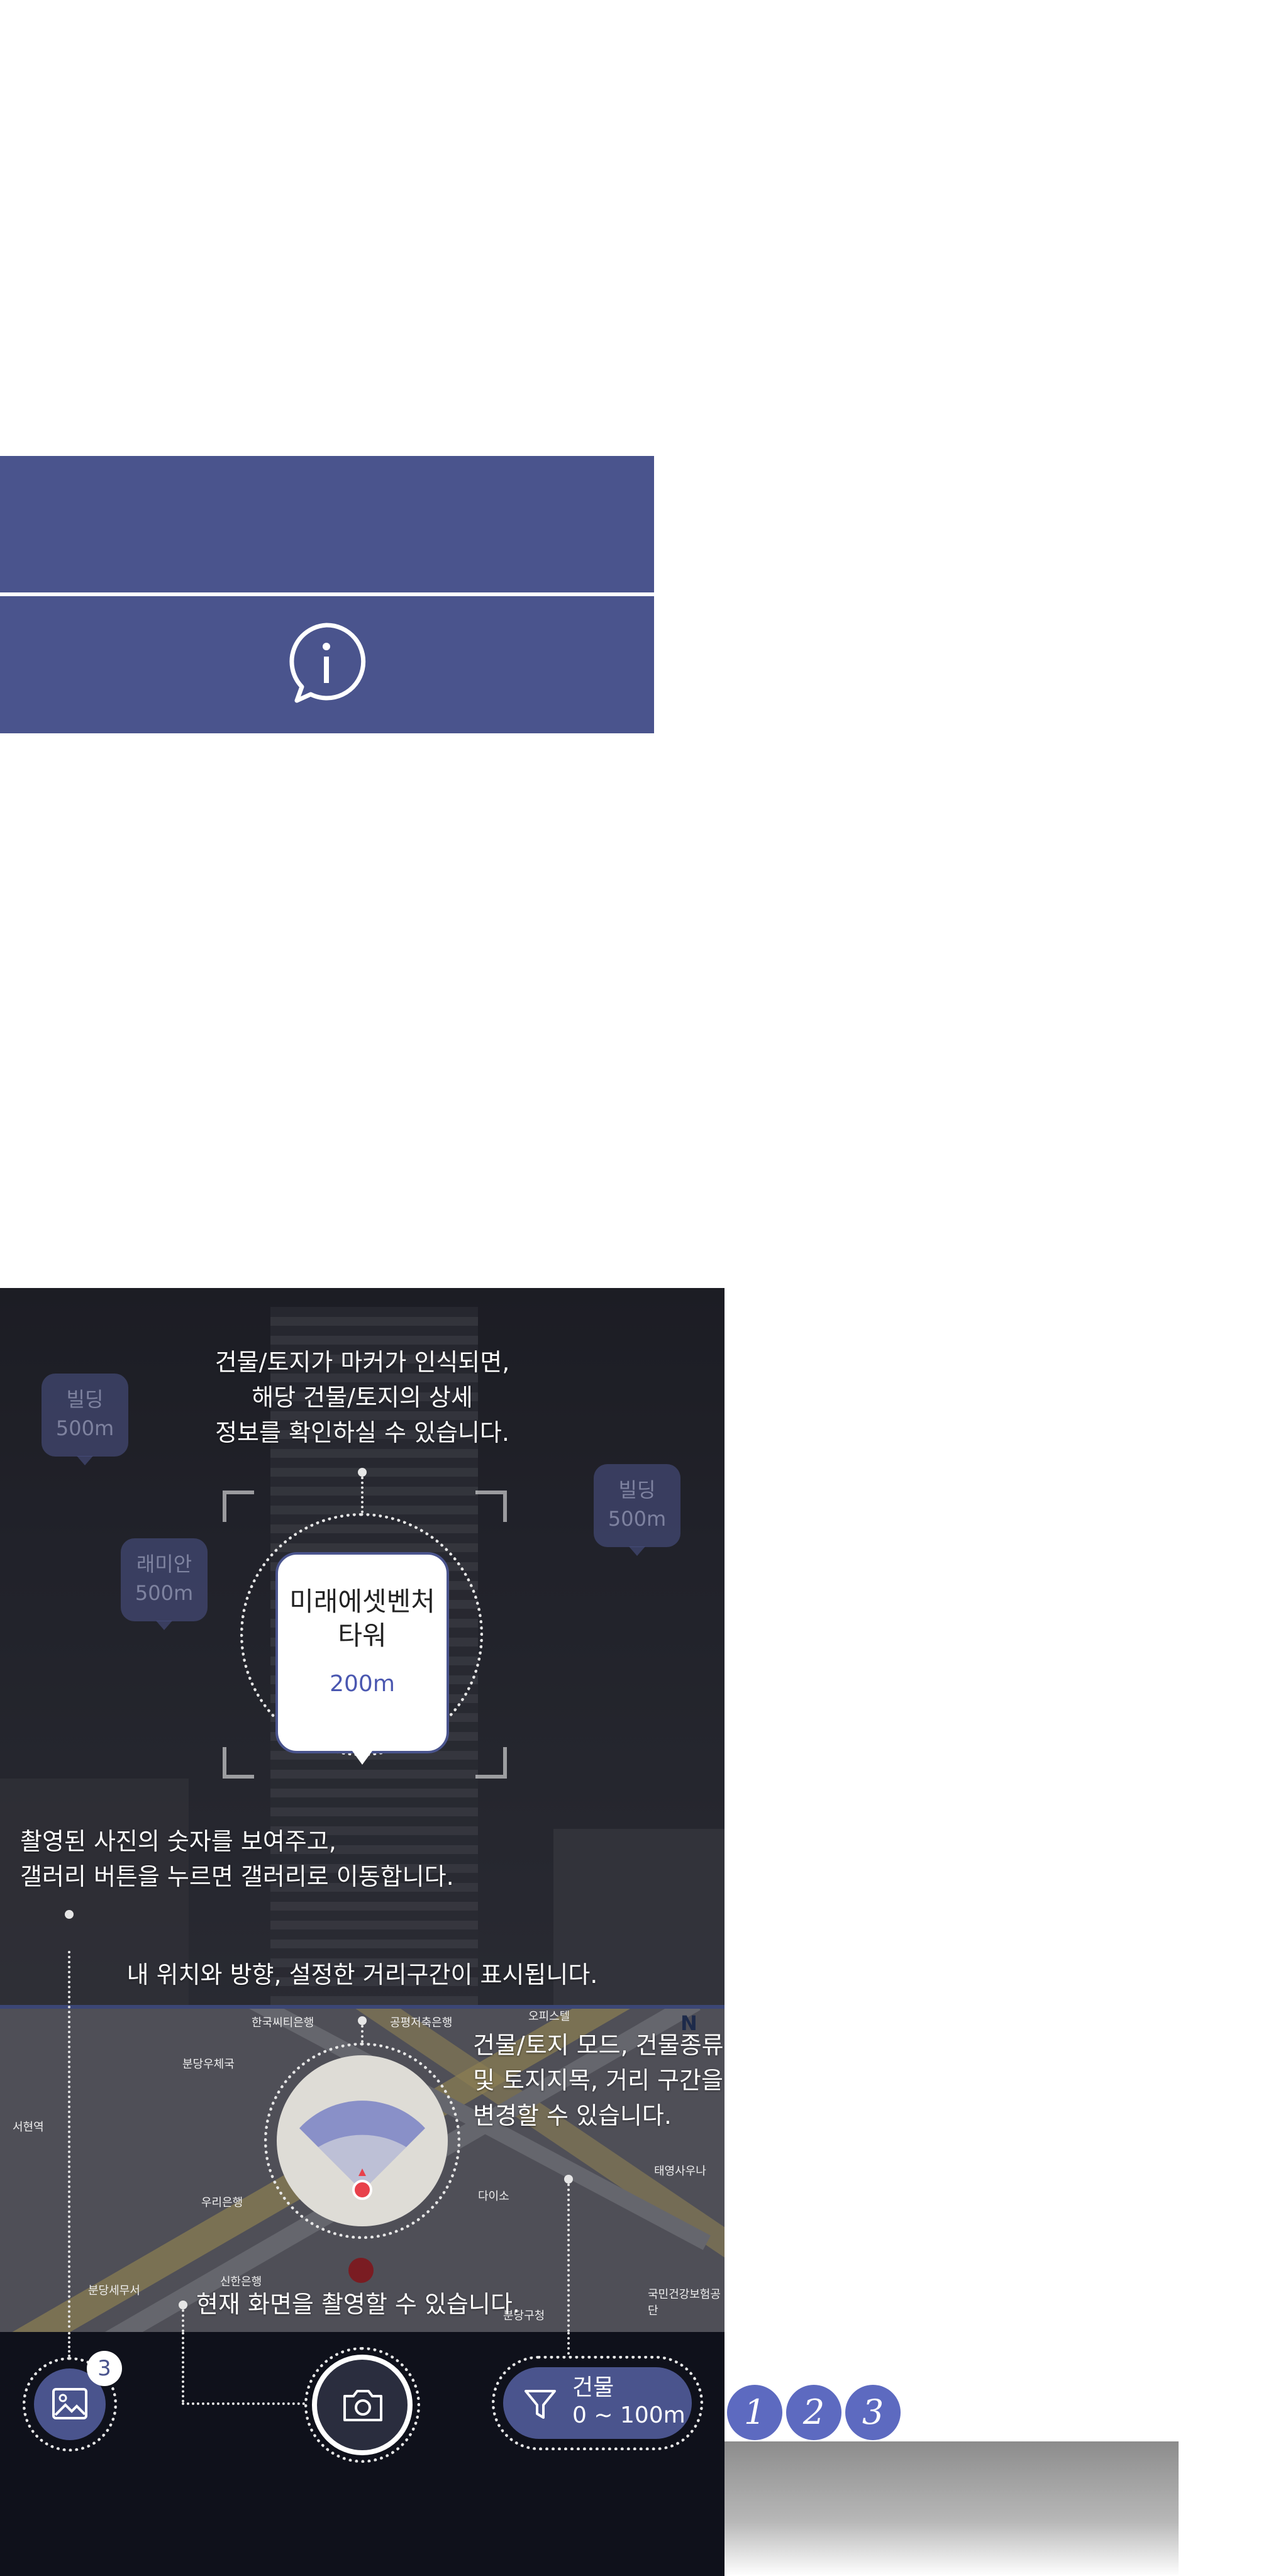 This screenshot has height=2576, width=1288. What do you see at coordinates (362, 1432) in the screenshot?
I see `annotation-line: 정보를 확인하실 수 있습니다.` at bounding box center [362, 1432].